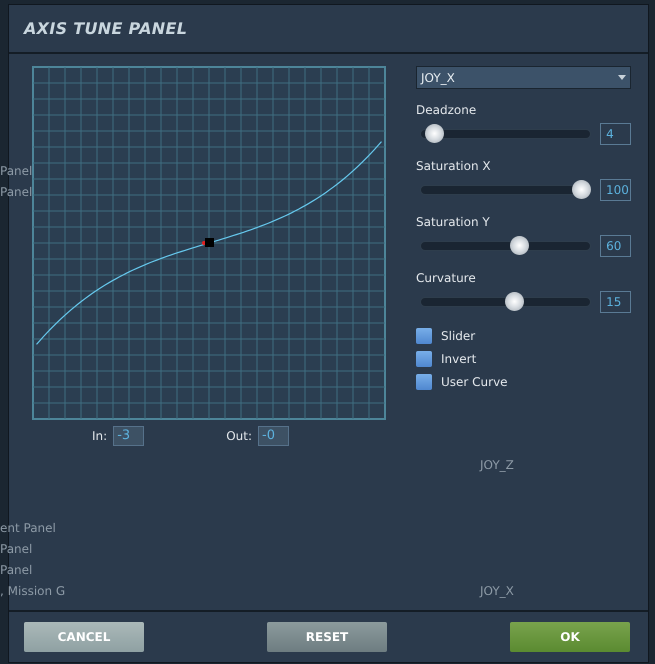 The width and height of the screenshot is (655, 664). I want to click on caret-icon, so click(622, 77).